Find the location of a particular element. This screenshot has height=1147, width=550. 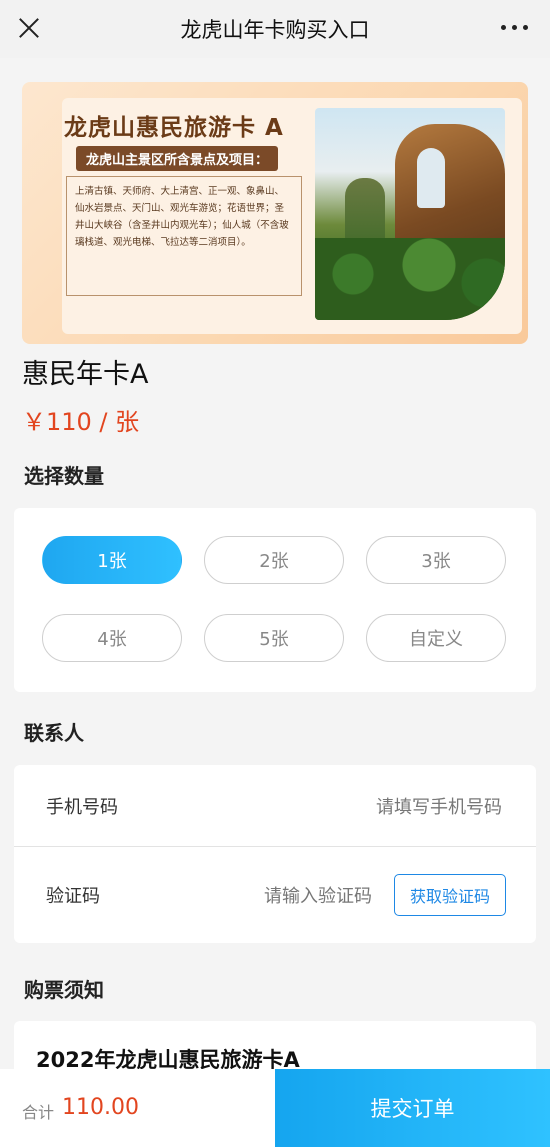

scenery-photo is located at coordinates (410, 214).